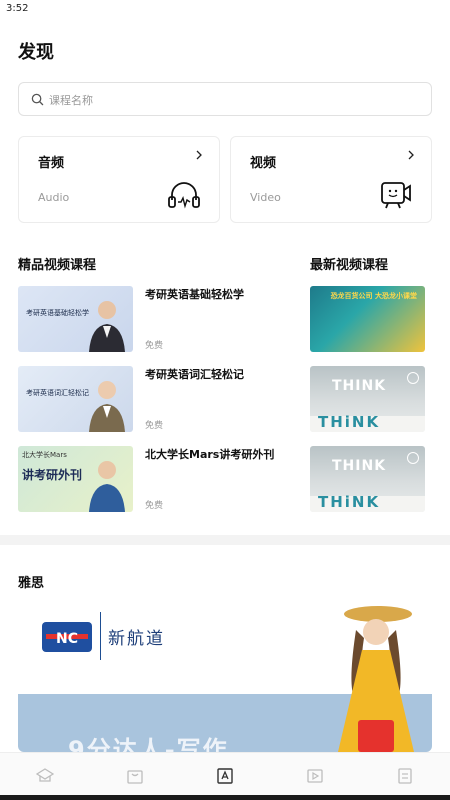 The height and width of the screenshot is (800, 450). I want to click on latest-courses-heading: 最新视频课程, so click(349, 265).